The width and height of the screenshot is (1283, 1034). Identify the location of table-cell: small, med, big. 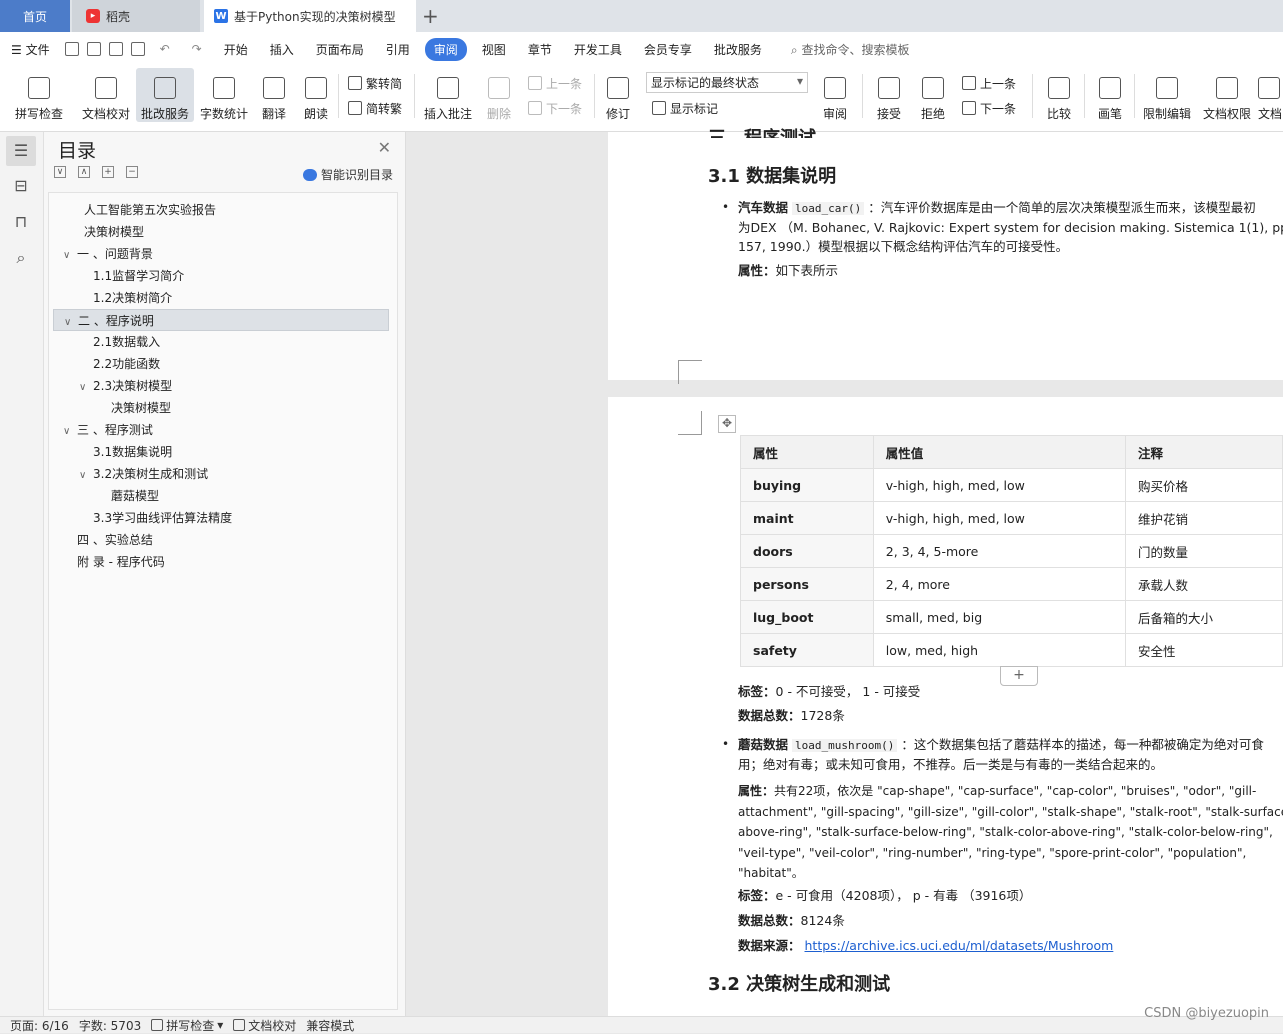
(999, 617).